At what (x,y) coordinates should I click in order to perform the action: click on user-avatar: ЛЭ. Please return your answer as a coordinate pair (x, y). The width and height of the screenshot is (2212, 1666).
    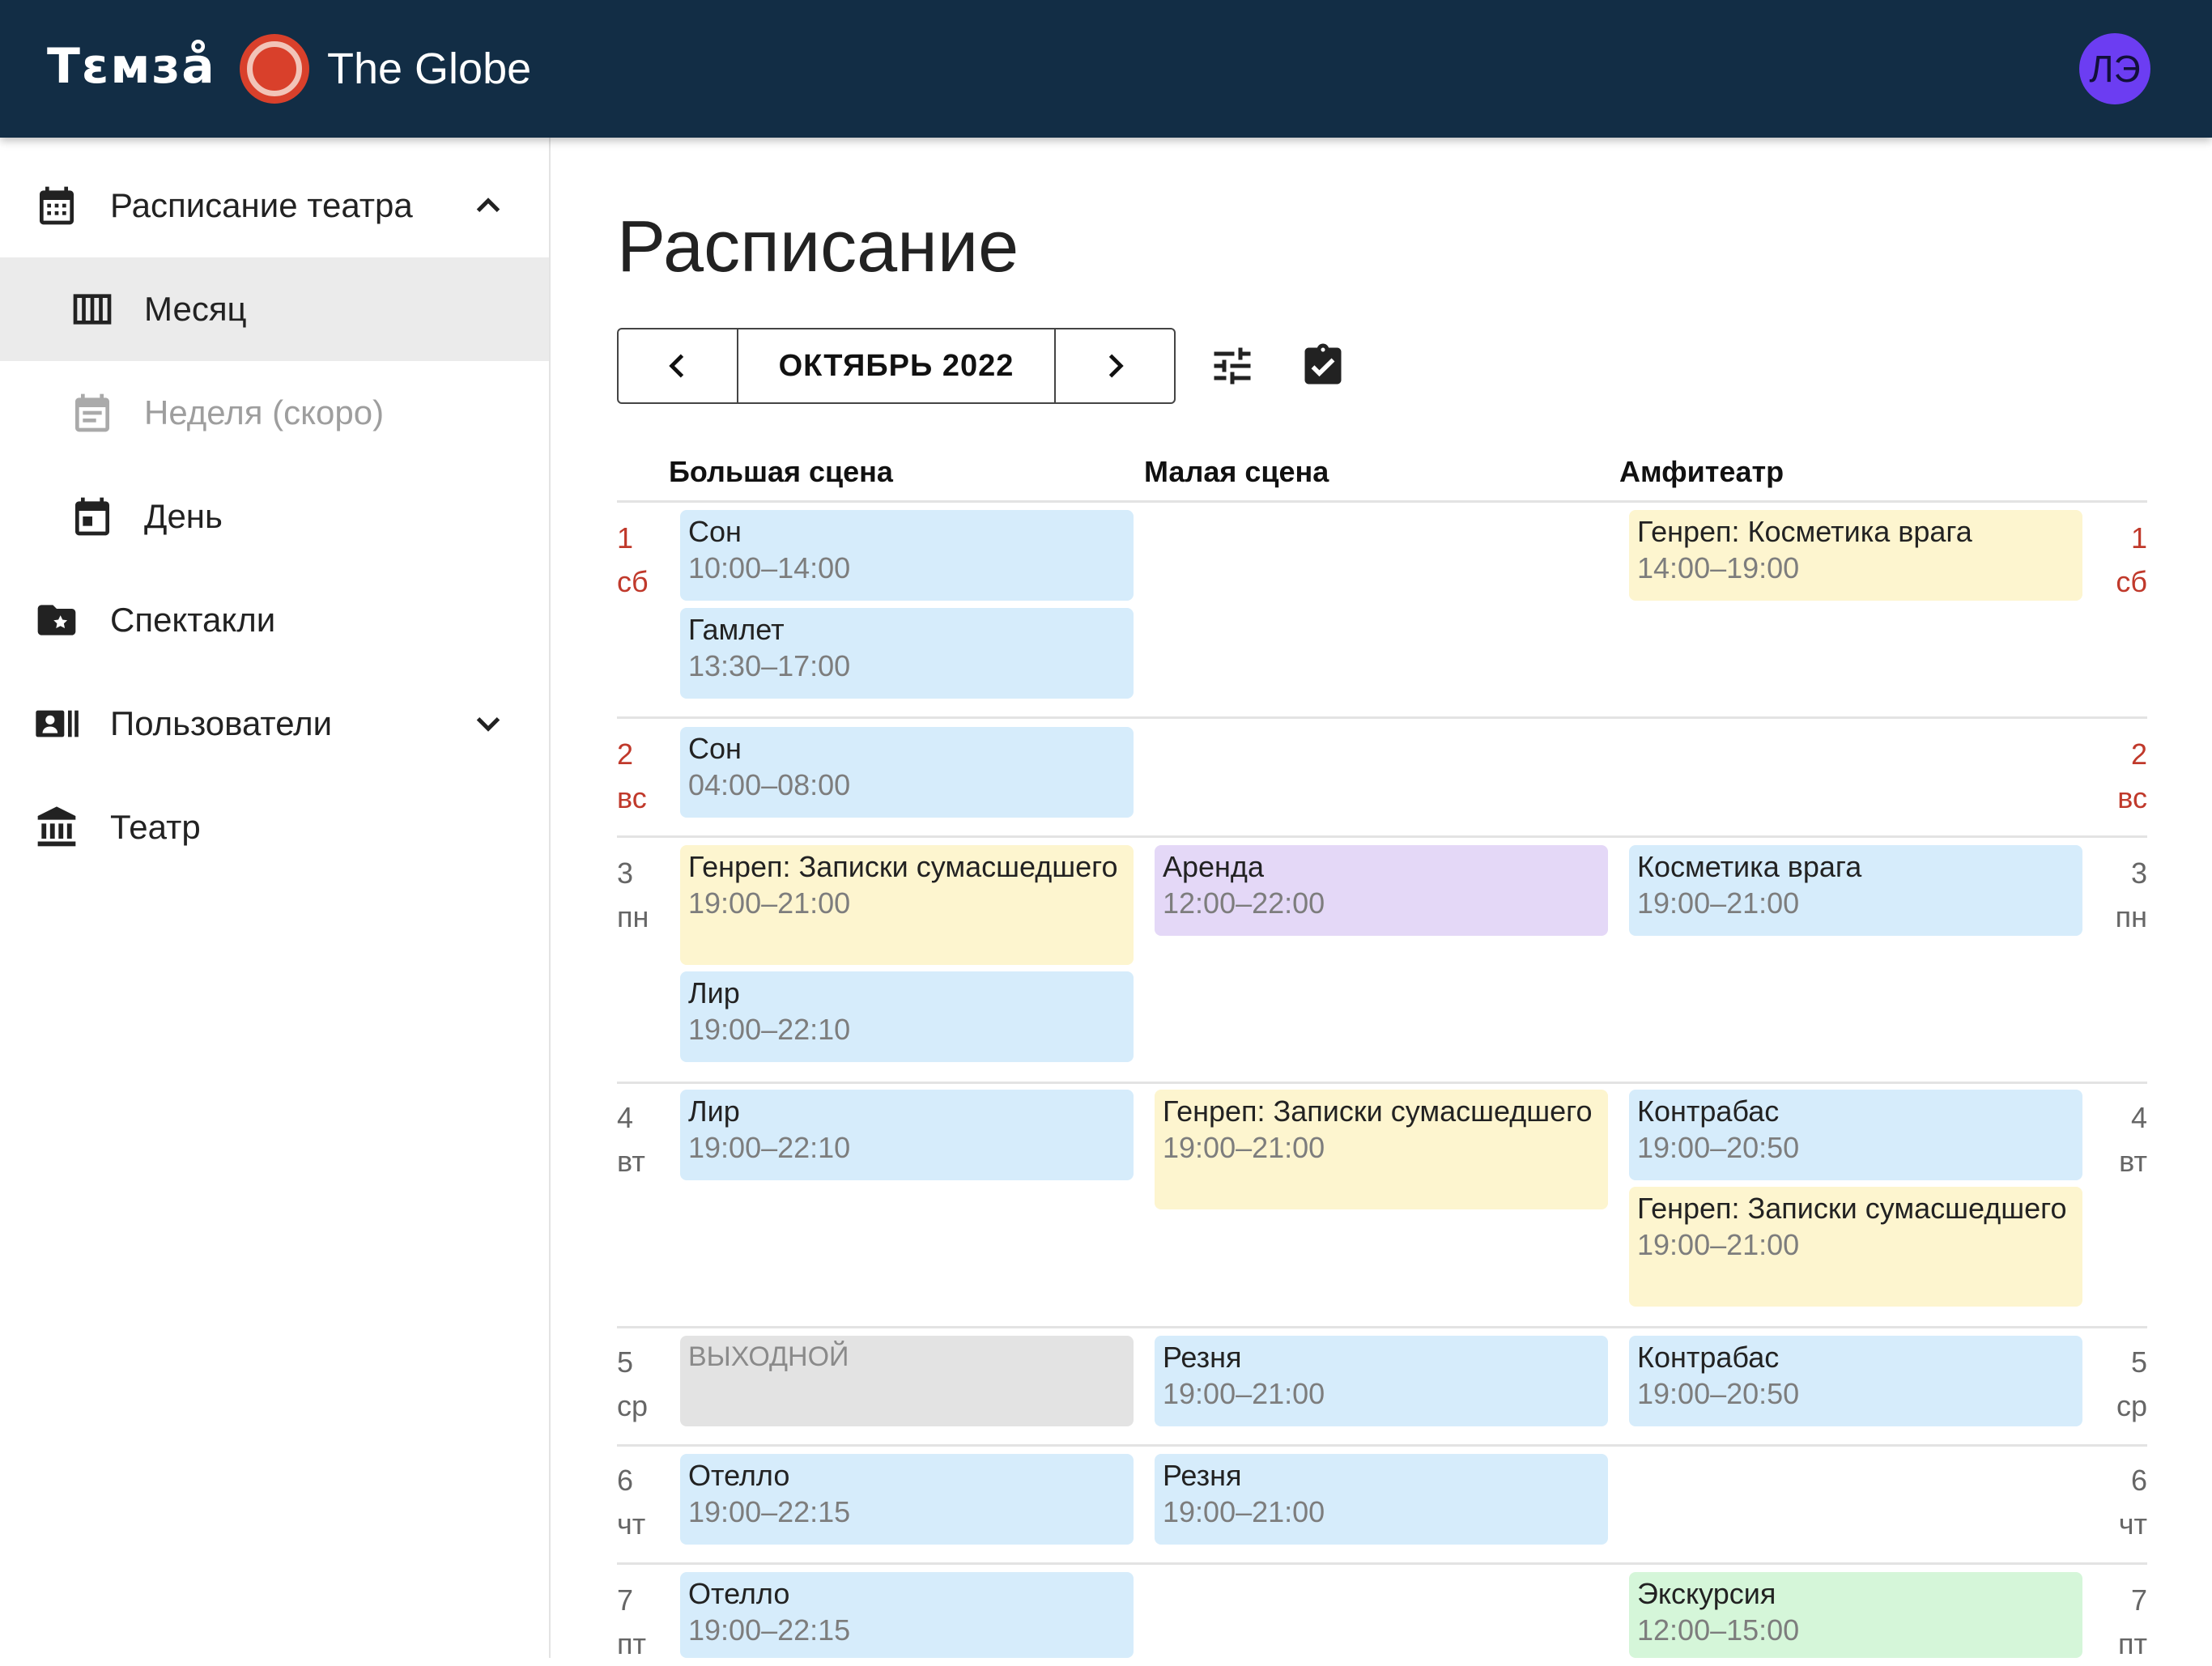
    Looking at the image, I should click on (2115, 68).